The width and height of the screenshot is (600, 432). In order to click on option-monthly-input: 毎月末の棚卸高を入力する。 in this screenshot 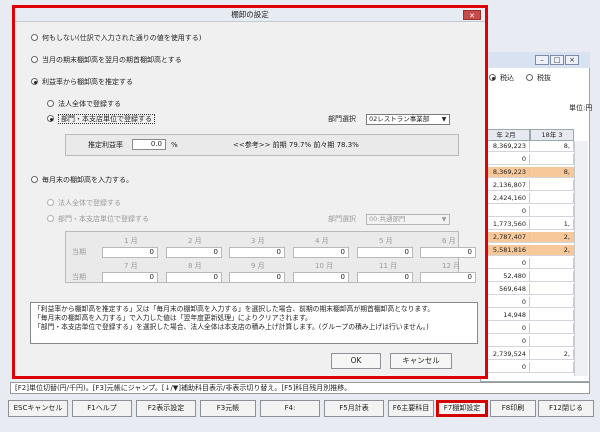, I will do `click(82, 180)`.